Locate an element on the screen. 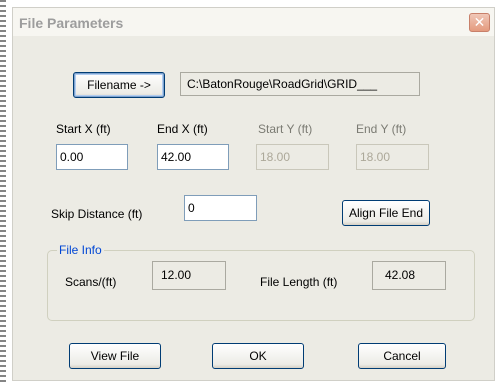 This screenshot has height=383, width=498. end-y-value: 18.00 is located at coordinates (375, 157).